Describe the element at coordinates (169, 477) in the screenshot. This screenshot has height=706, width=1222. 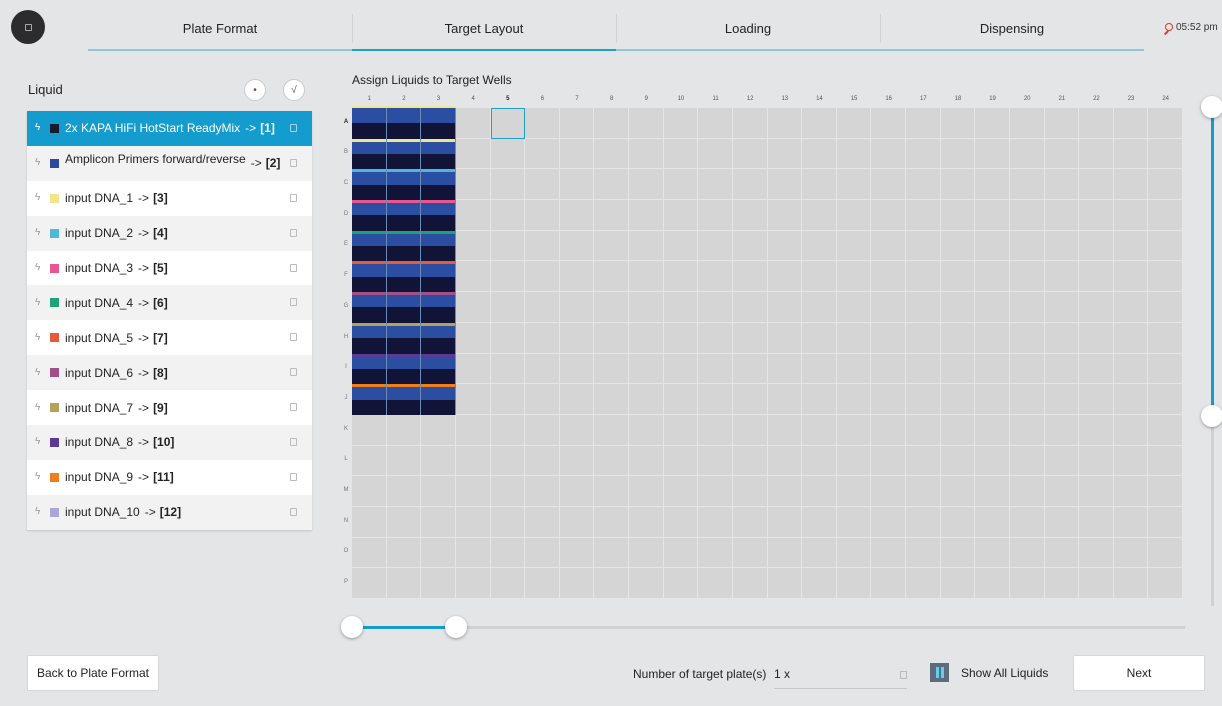
I see `liquid-item: ϟ input DNA_9 -> [11]` at that location.